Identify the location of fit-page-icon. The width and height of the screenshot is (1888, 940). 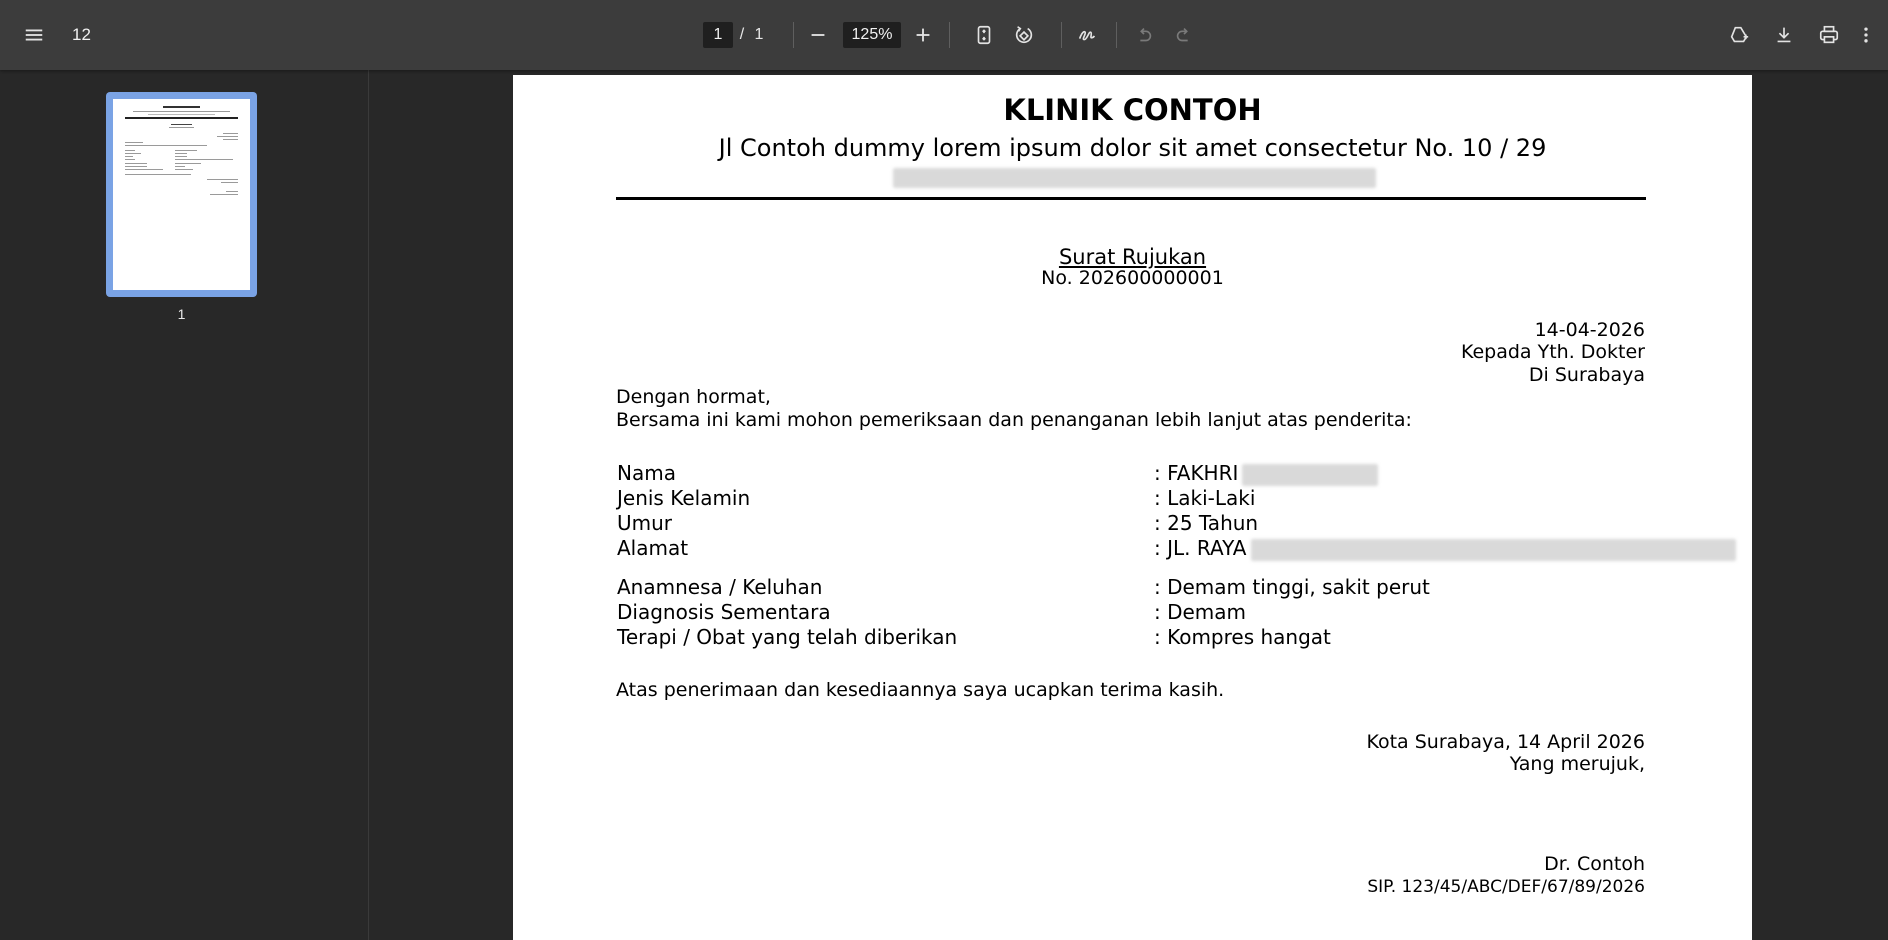
(984, 35).